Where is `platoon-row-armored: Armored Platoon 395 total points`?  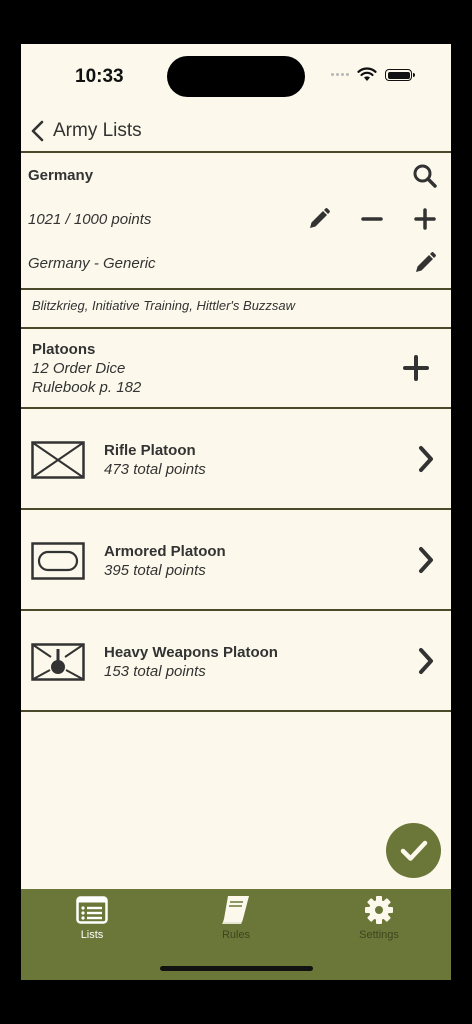 platoon-row-armored: Armored Platoon 395 total points is located at coordinates (236, 559).